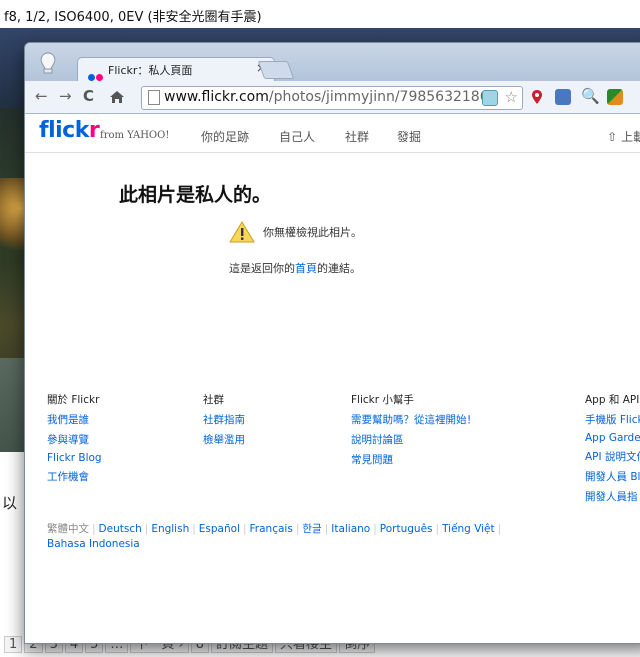 The image size is (640, 657). What do you see at coordinates (170, 529) in the screenshot?
I see `language-link: English` at bounding box center [170, 529].